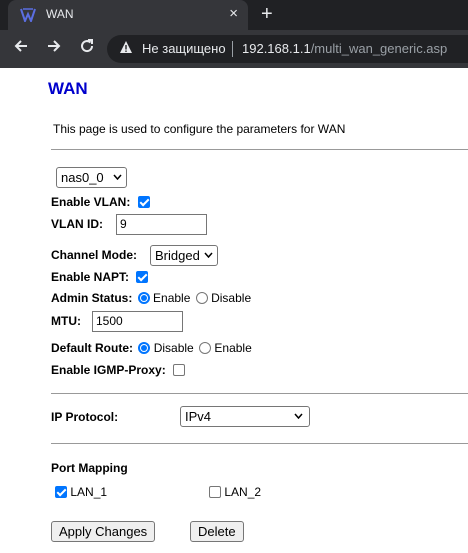 This screenshot has width=468, height=553. Describe the element at coordinates (28, 15) in the screenshot. I see `router-favicon-icon` at that location.